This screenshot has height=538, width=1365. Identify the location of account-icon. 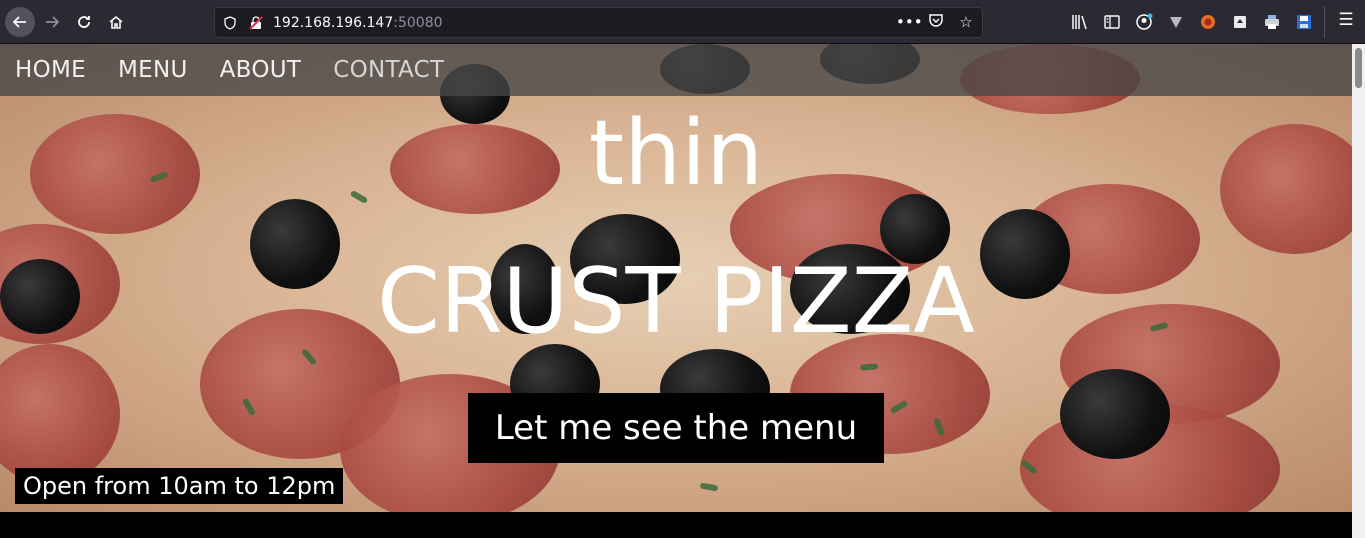
(1144, 22).